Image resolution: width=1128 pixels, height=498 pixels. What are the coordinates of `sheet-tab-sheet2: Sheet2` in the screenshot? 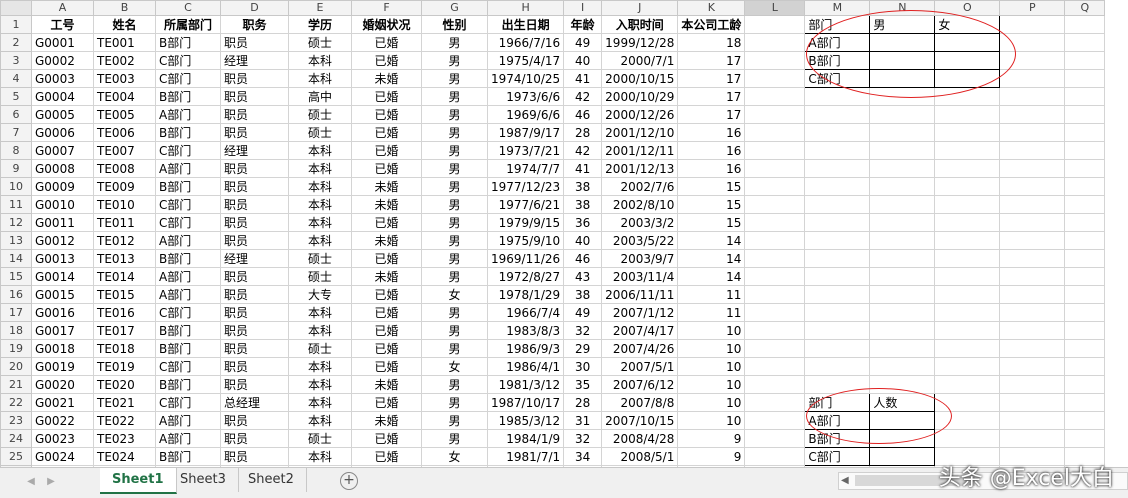 It's located at (271, 480).